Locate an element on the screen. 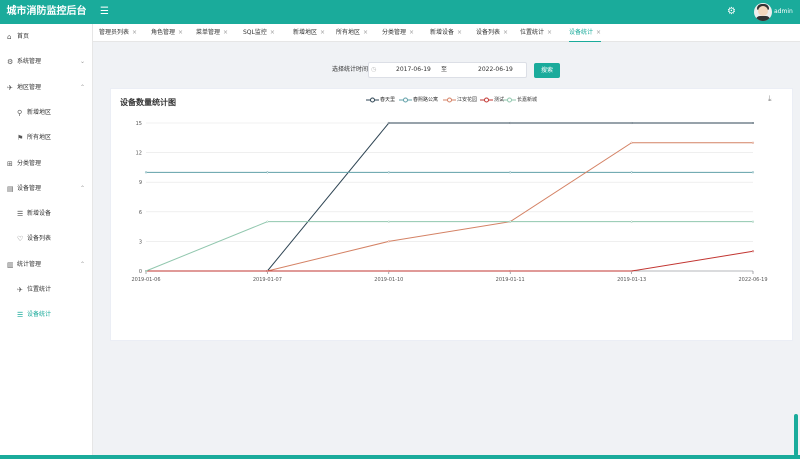  search-button: 搜索 is located at coordinates (547, 70).